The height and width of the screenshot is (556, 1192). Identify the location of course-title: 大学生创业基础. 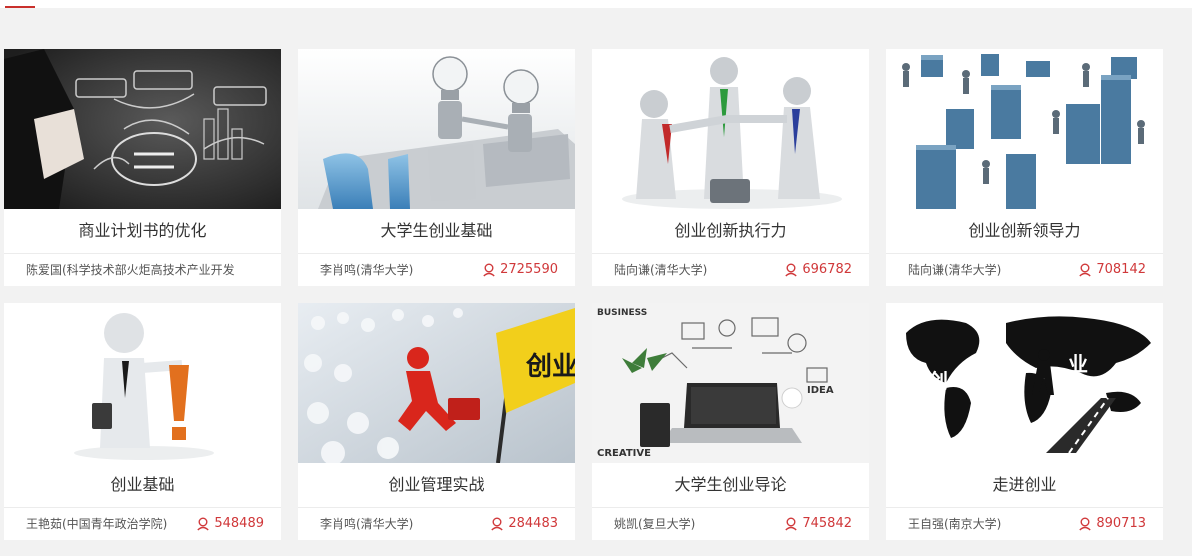
(436, 231).